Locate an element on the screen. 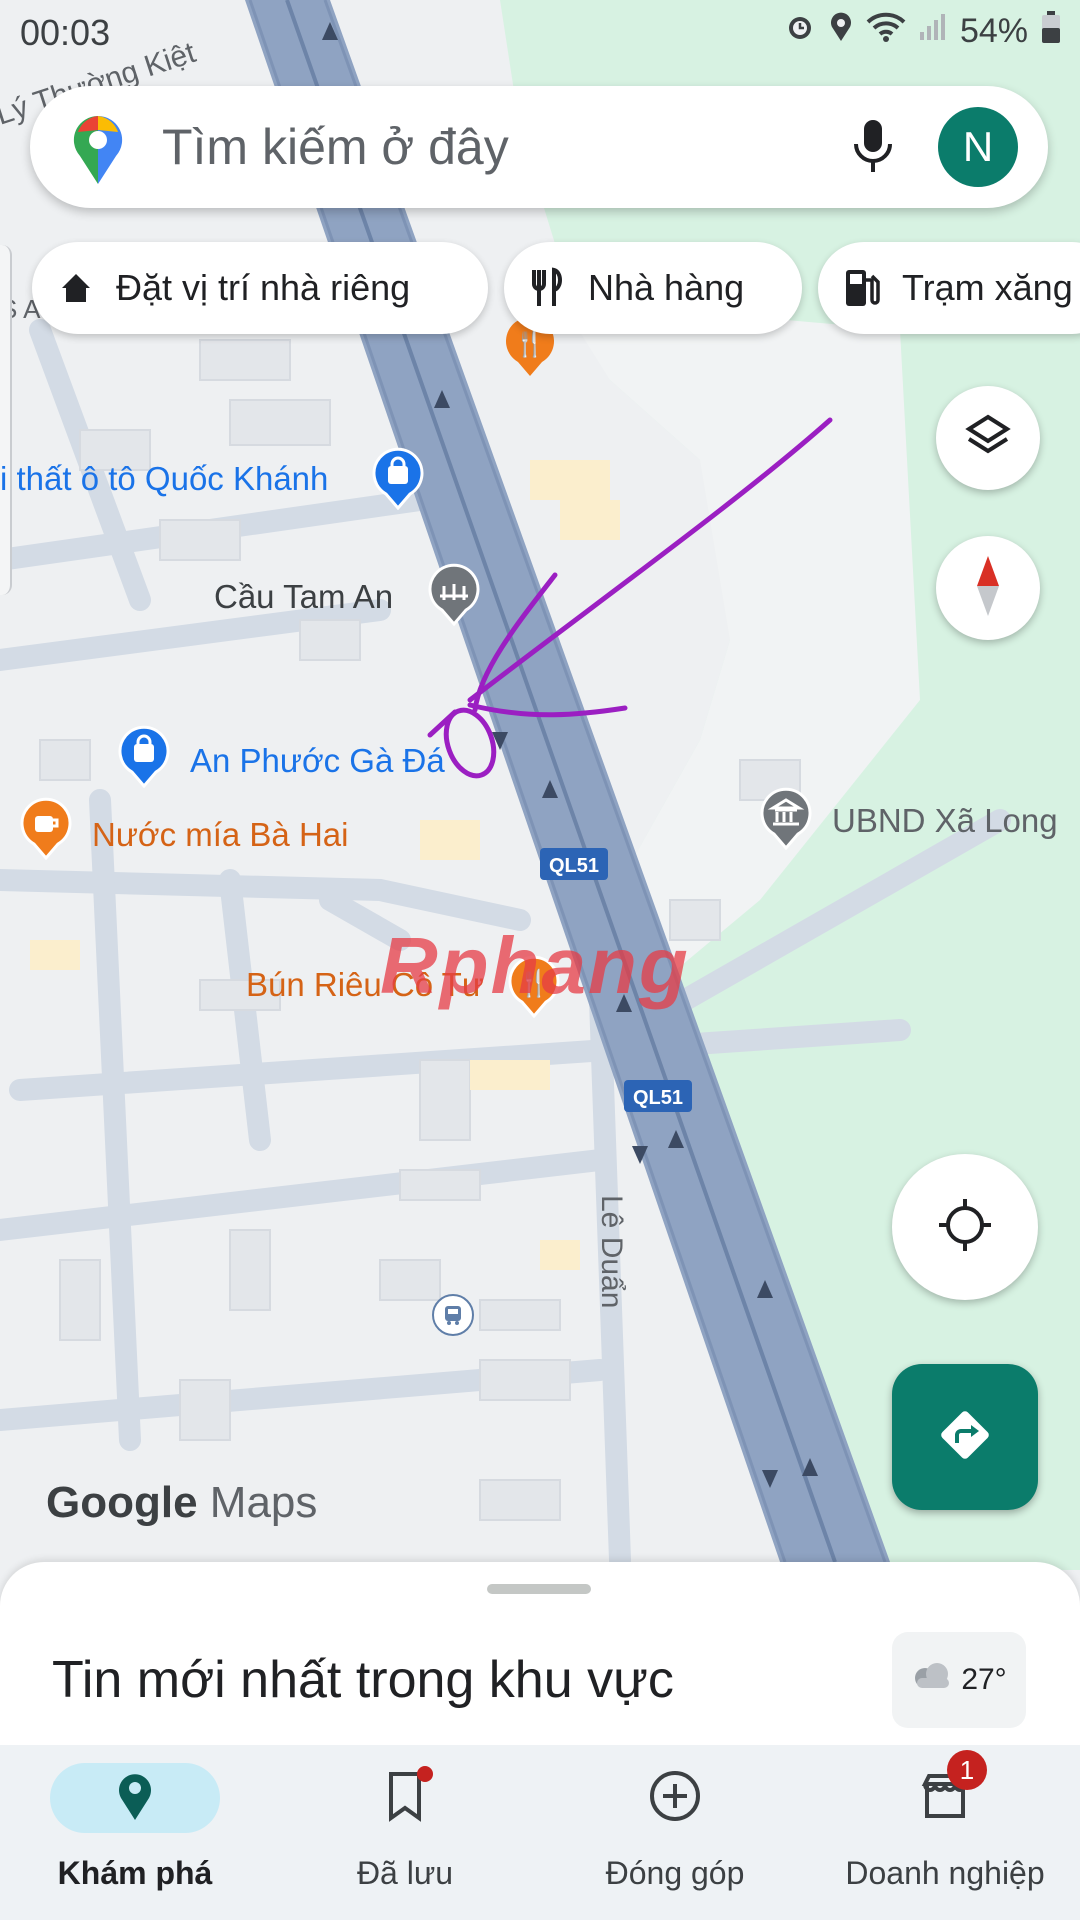  compass-icon is located at coordinates (988, 588).